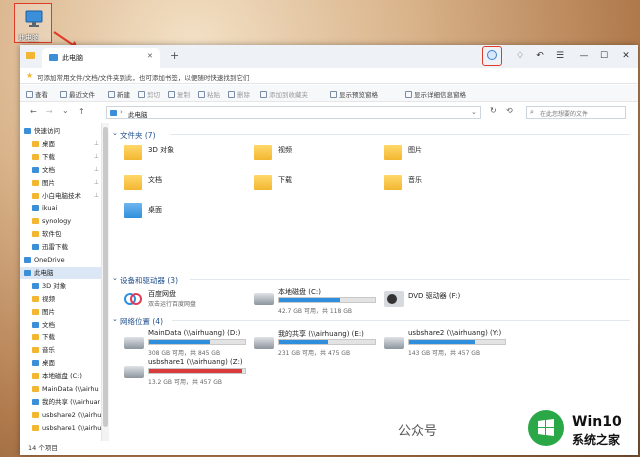 Image resolution: width=640 pixels, height=457 pixels. Describe the element at coordinates (150, 56) in the screenshot. I see `tab-close-icon: ✕` at that location.